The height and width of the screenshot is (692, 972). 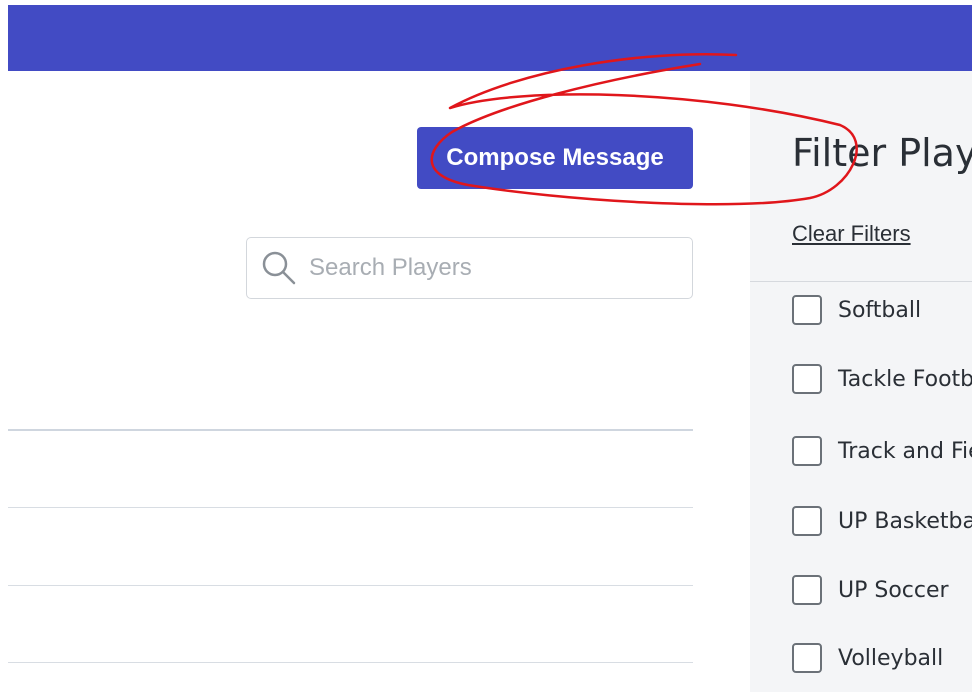 I want to click on filter-checkbox-tackle-football: Tackle Football, so click(x=882, y=379).